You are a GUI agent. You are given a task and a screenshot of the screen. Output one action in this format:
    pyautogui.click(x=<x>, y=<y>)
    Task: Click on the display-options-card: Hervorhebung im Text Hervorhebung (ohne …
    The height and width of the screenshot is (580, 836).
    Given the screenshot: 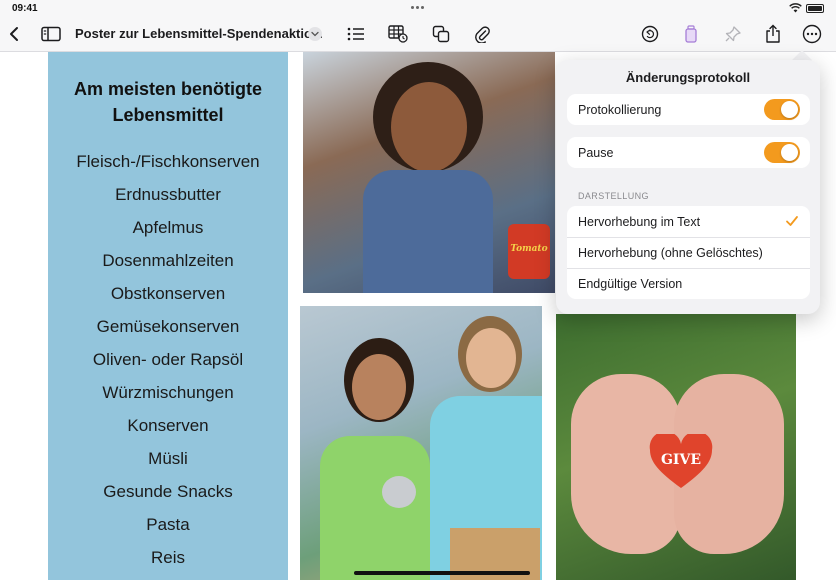 What is the action you would take?
    pyautogui.click(x=688, y=252)
    